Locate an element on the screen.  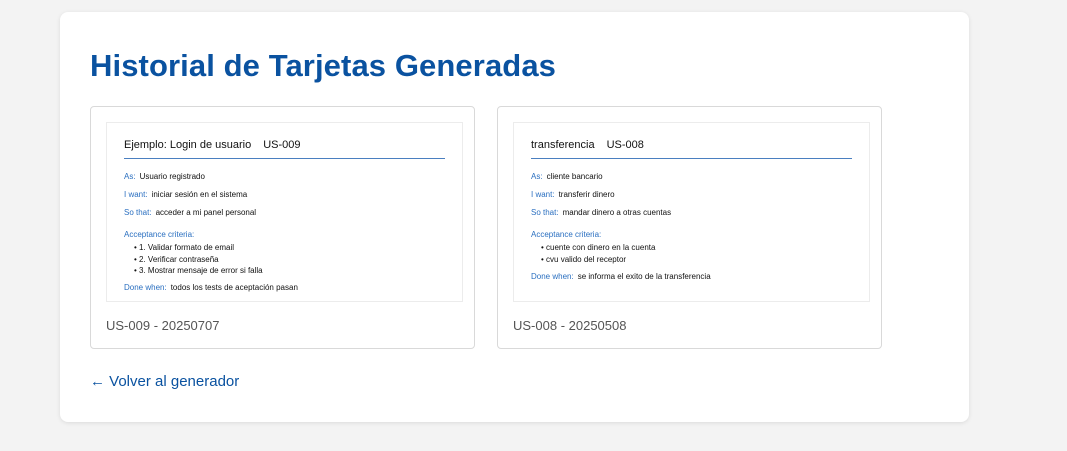
card-caption: US-009 - 20250707 is located at coordinates (163, 325).